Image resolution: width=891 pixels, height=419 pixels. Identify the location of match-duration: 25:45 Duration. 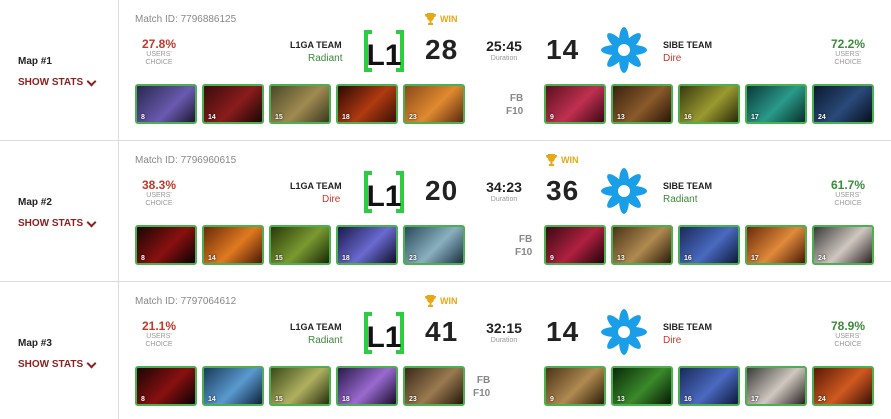
(504, 50).